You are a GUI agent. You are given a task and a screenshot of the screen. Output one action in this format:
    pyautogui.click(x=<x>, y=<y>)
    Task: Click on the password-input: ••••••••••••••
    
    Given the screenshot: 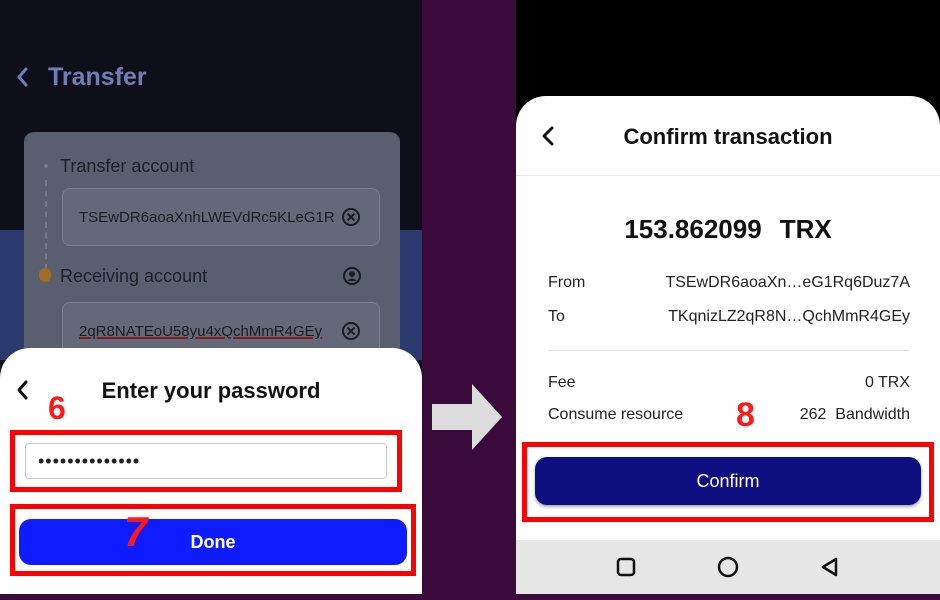 What is the action you would take?
    pyautogui.click(x=206, y=461)
    